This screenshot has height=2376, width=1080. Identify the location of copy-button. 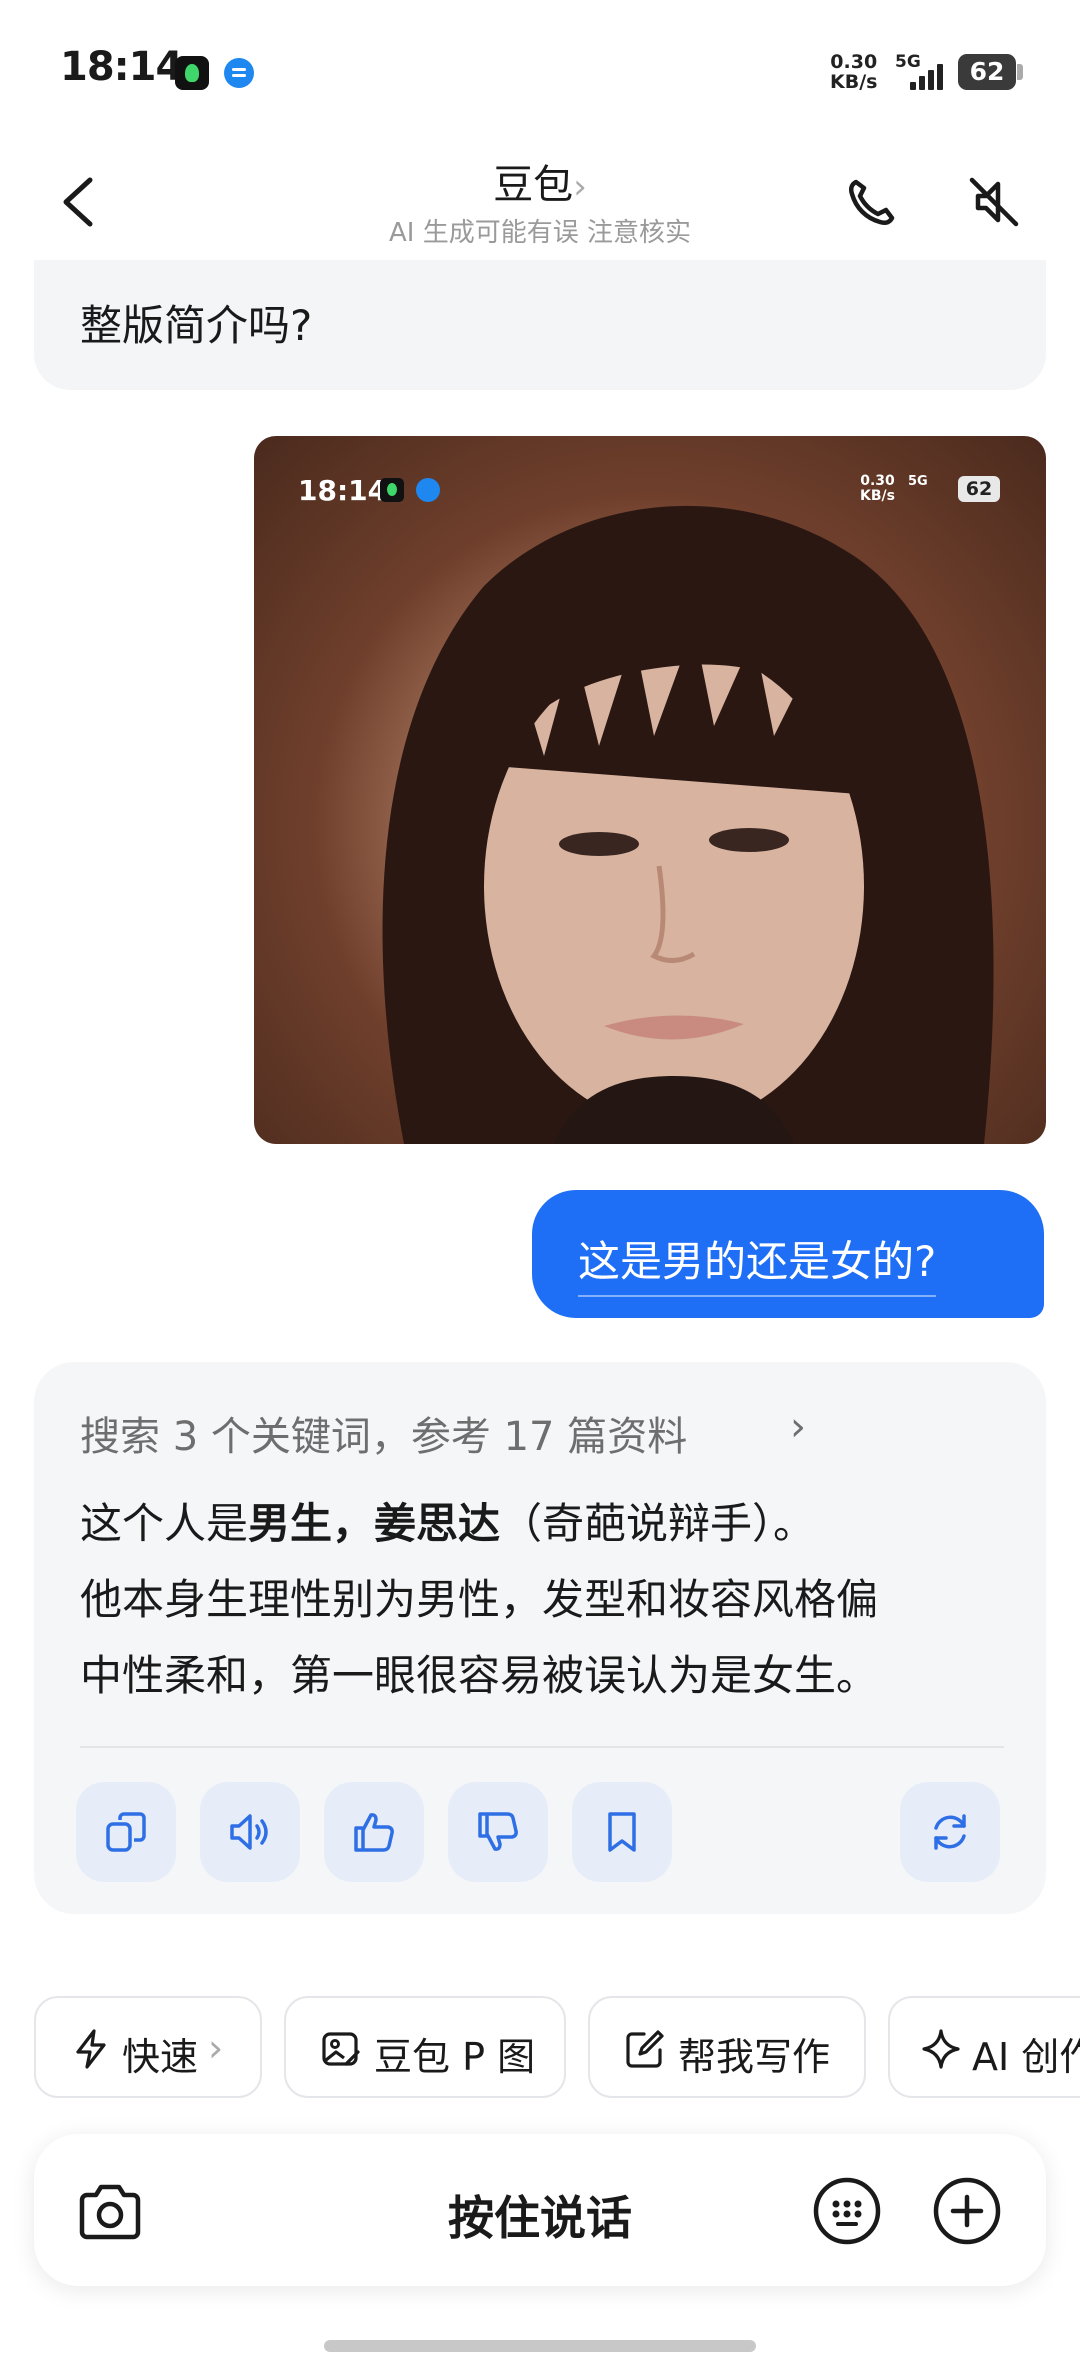
(126, 1832).